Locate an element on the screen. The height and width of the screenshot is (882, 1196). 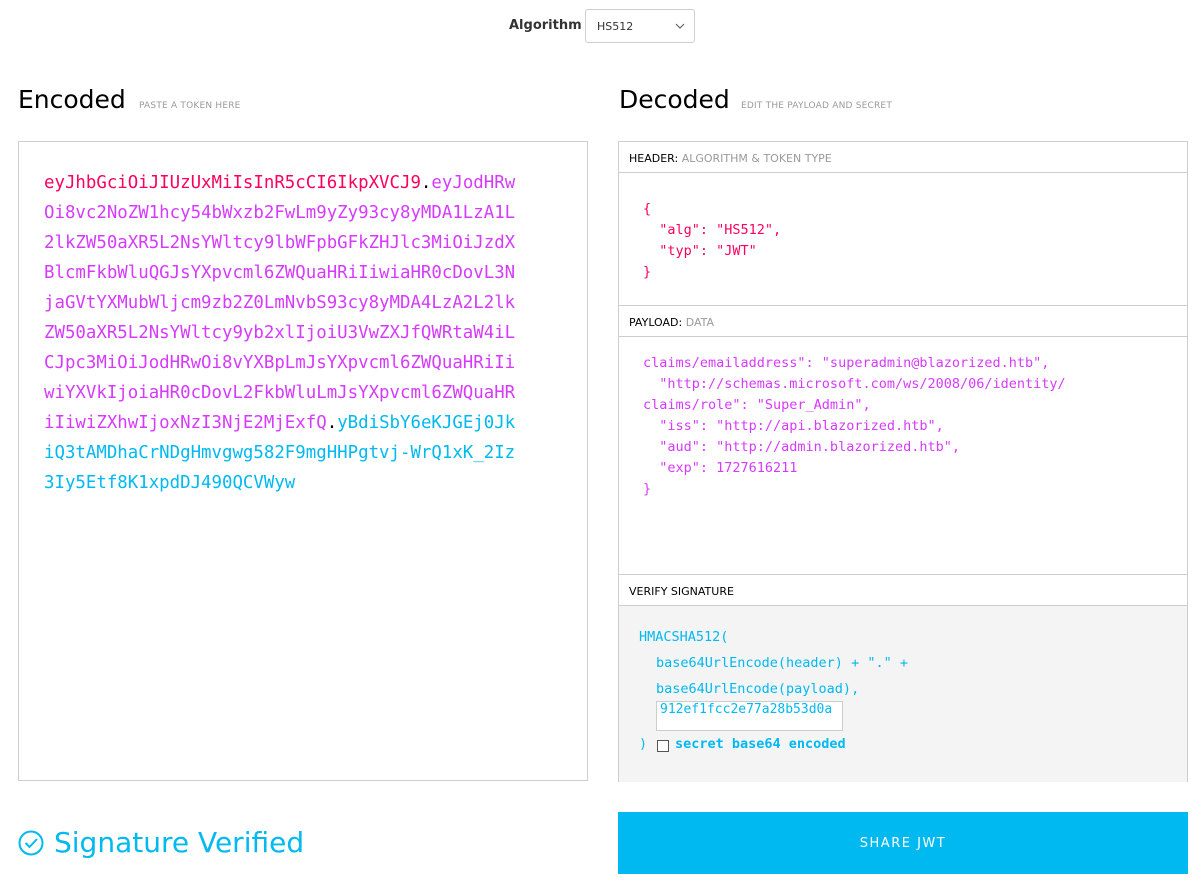
header-json: { "alg": "HS512", "typ": "JWT" } is located at coordinates (712, 241).